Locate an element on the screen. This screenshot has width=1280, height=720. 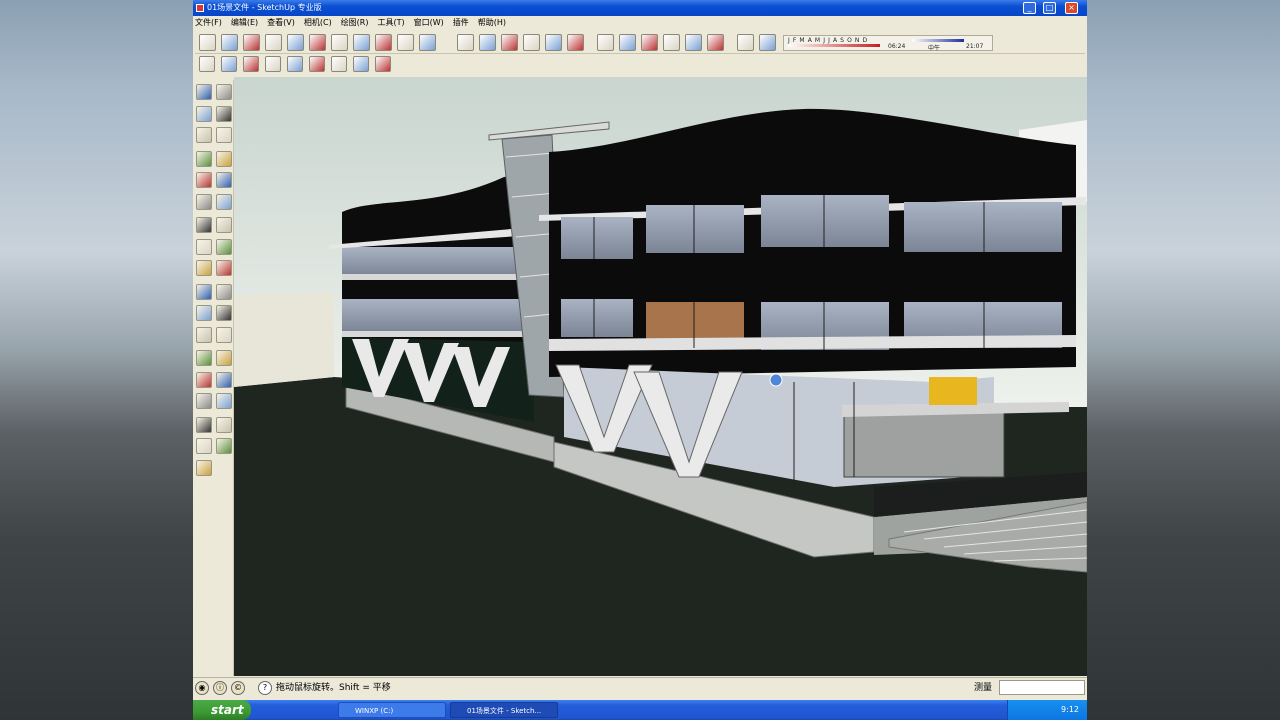
paint-icon is located at coordinates (317, 64).